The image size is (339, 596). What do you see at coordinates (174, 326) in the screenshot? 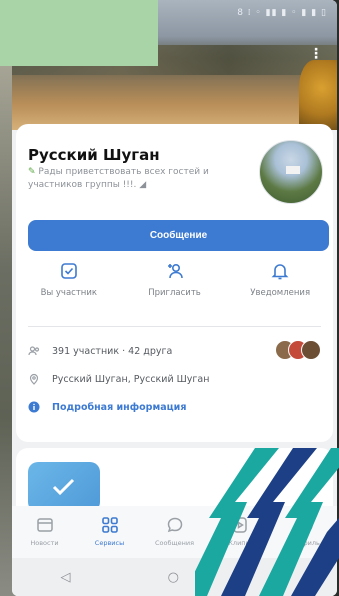
I see `divider` at bounding box center [174, 326].